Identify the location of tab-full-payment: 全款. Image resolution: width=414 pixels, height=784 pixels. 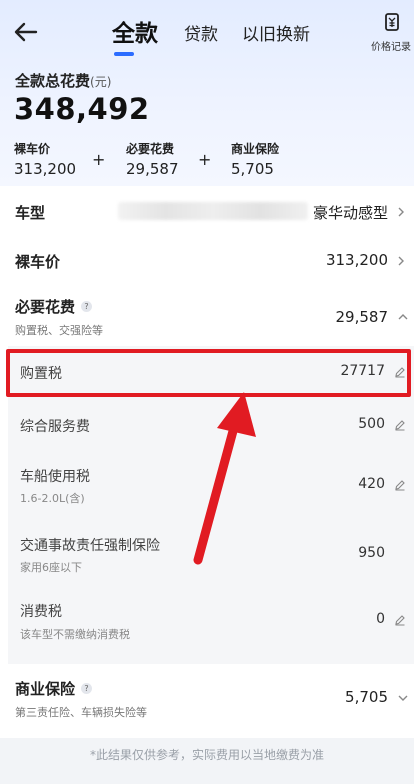
(135, 31).